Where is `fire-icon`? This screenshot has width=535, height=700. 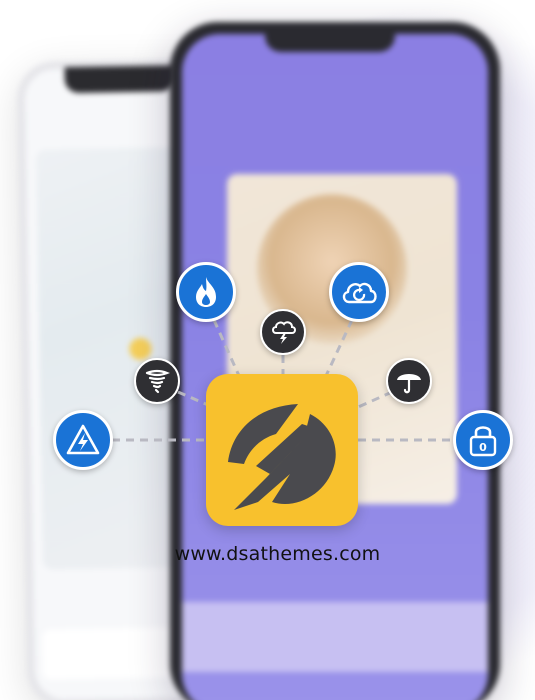 fire-icon is located at coordinates (206, 292).